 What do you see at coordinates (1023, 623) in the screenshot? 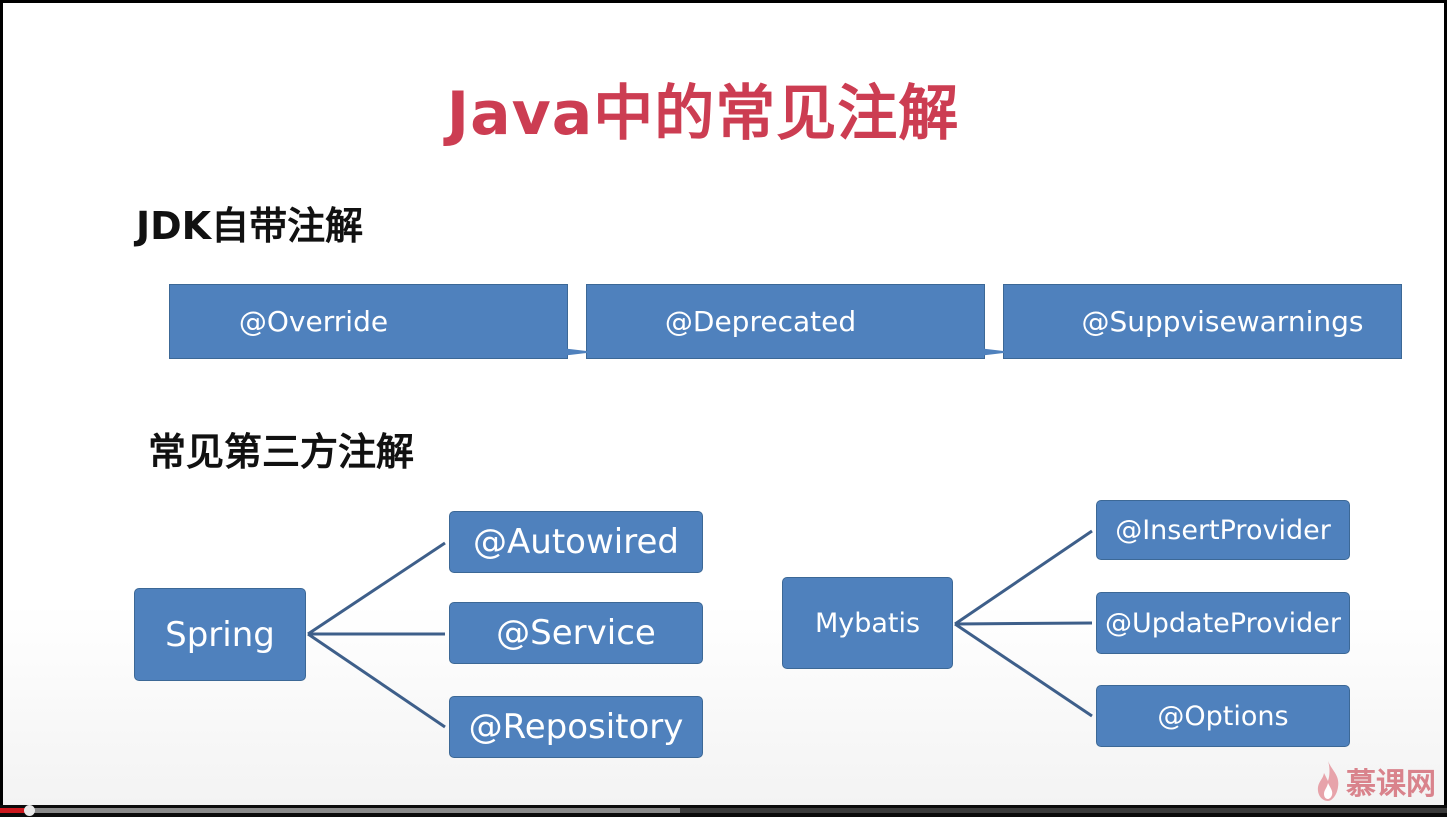
I see `mybatis-updateprovider-line` at bounding box center [1023, 623].